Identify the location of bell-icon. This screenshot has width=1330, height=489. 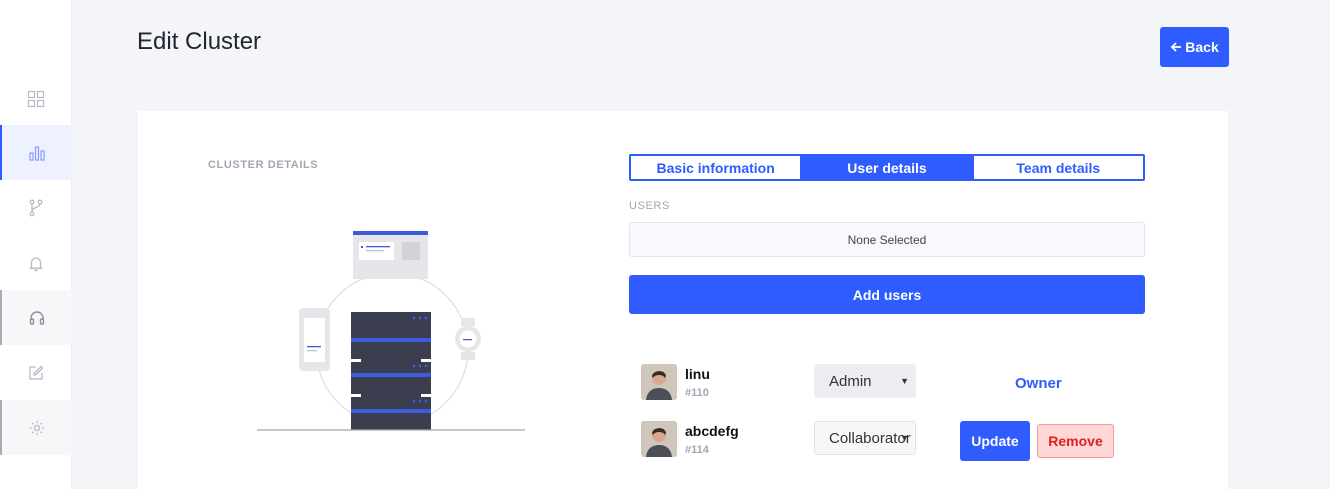
(36, 263).